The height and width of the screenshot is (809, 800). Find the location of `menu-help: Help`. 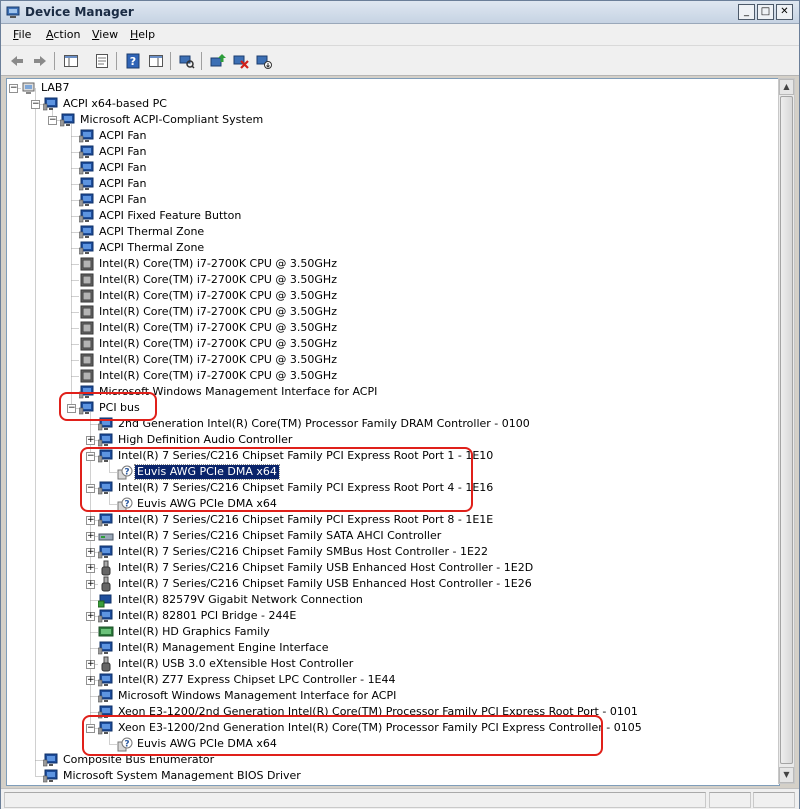

menu-help: Help is located at coordinates (142, 34).